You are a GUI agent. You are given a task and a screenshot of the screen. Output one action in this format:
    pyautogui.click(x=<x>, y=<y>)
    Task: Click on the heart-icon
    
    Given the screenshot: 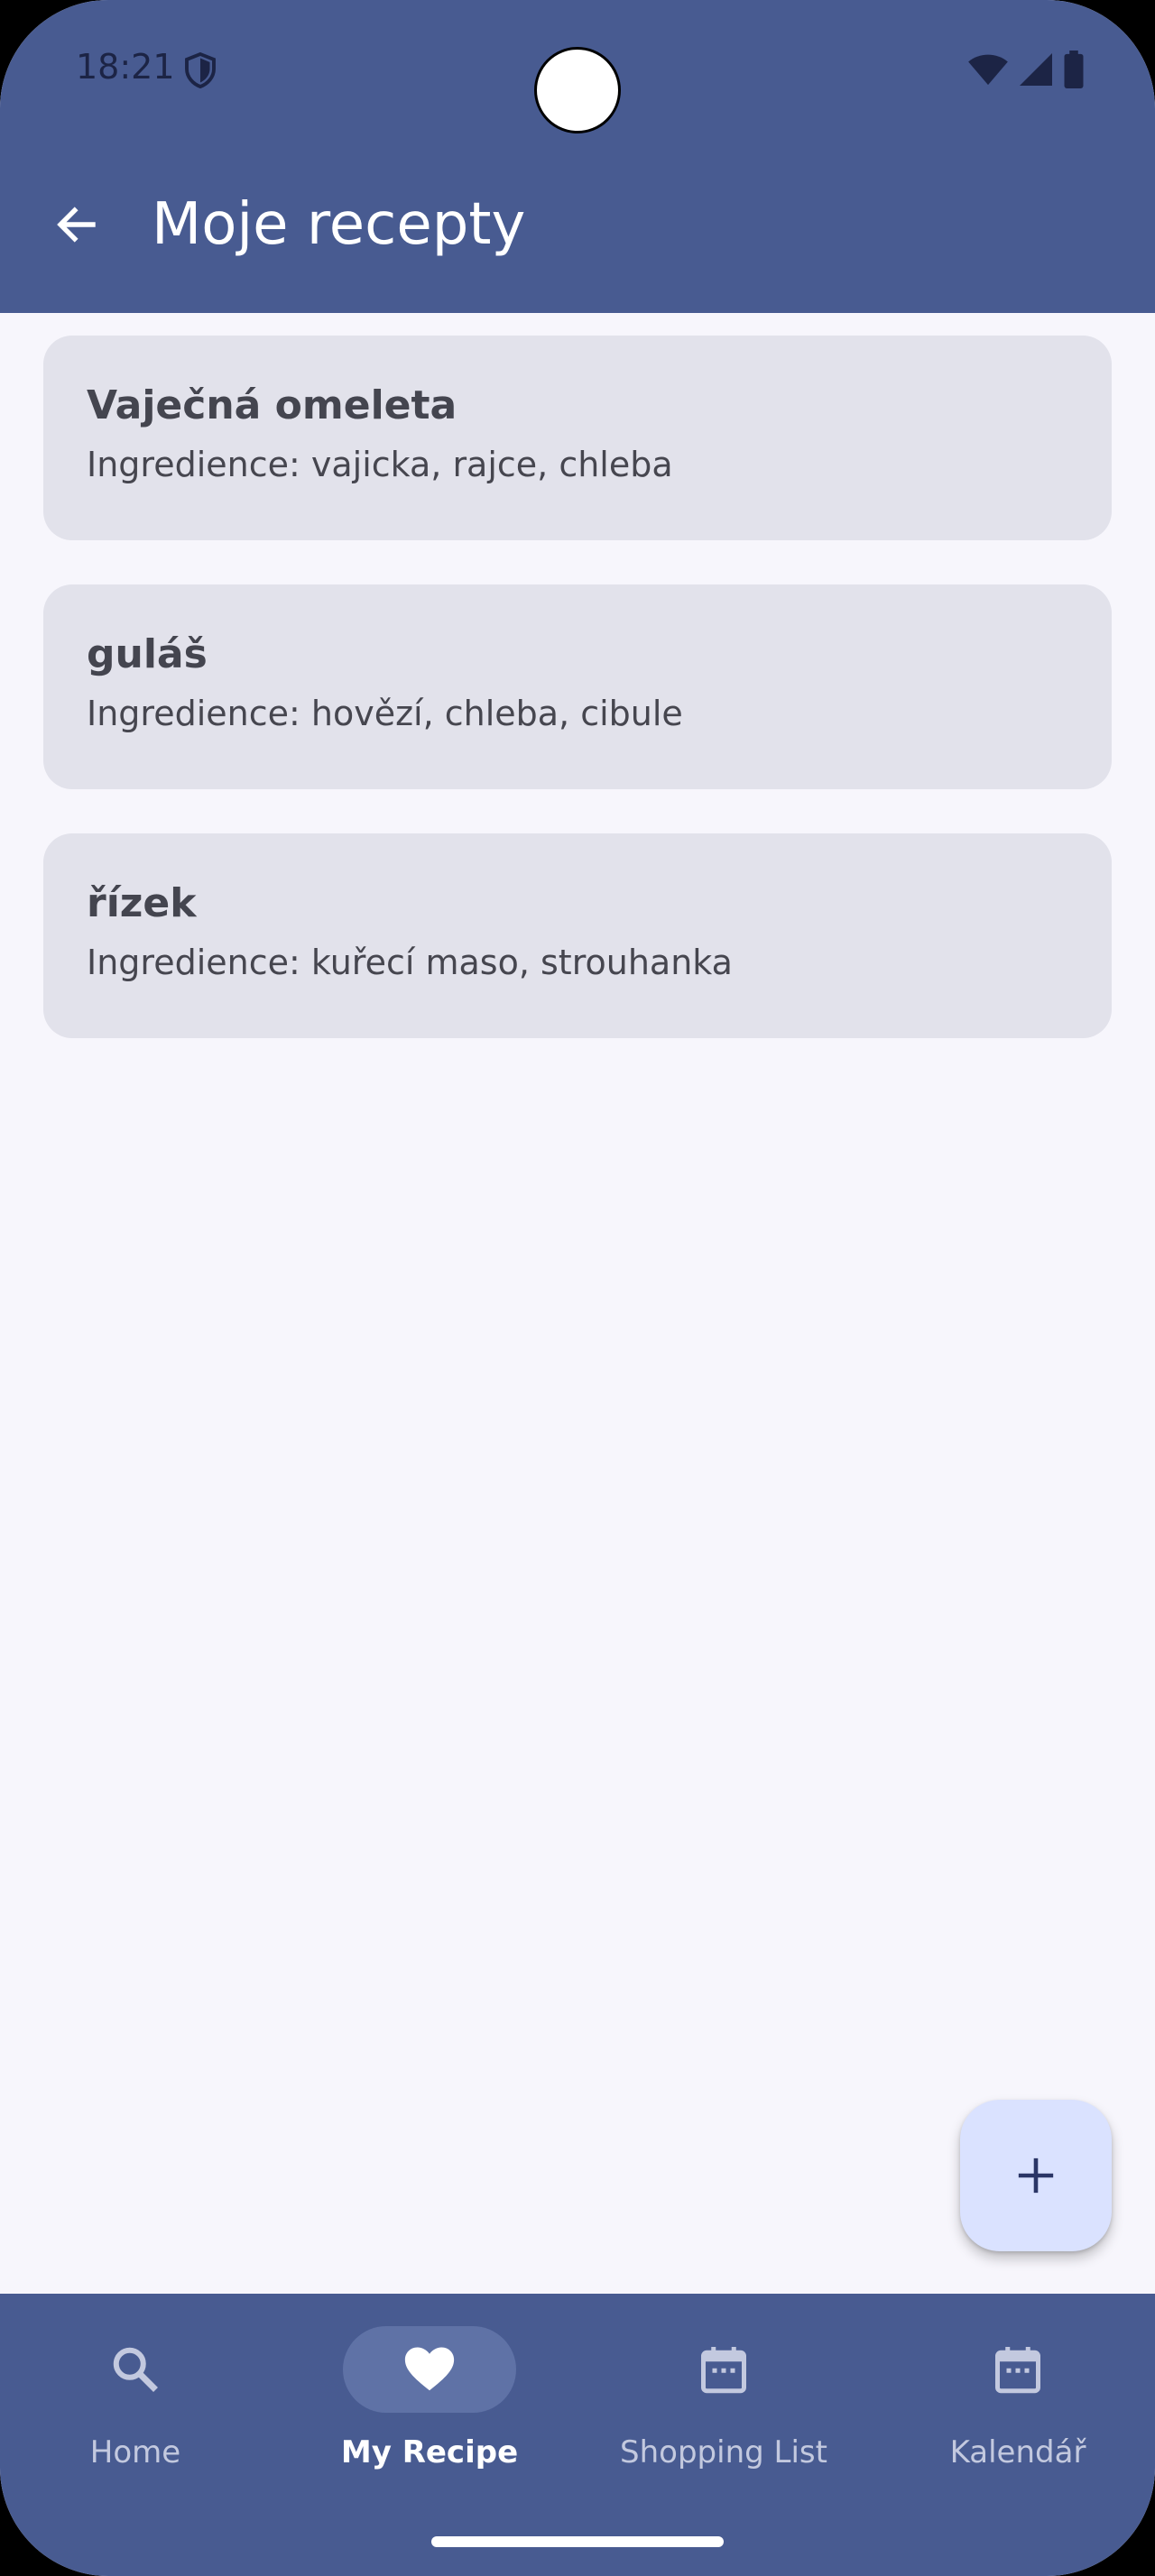 What is the action you would take?
    pyautogui.click(x=429, y=2369)
    